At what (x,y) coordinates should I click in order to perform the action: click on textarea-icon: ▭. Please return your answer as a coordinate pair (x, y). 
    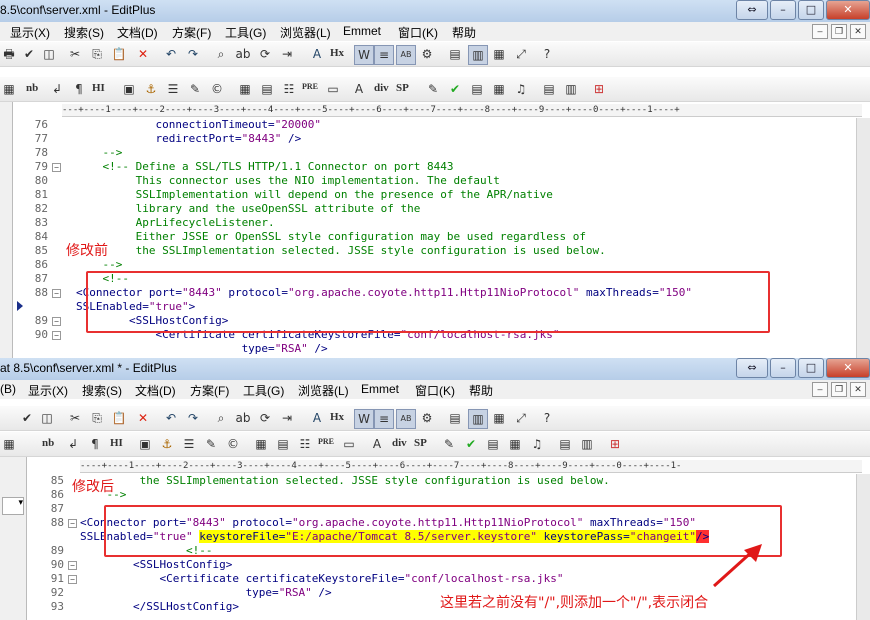
    Looking at the image, I should click on (349, 444).